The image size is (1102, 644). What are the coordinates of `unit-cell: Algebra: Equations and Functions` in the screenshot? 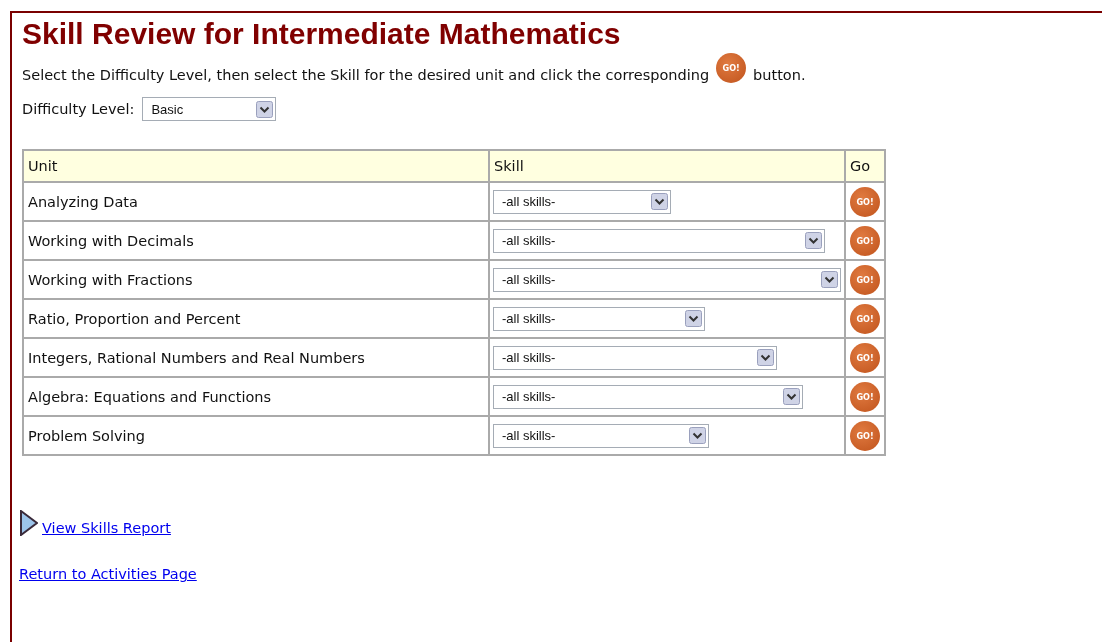 It's located at (256, 396).